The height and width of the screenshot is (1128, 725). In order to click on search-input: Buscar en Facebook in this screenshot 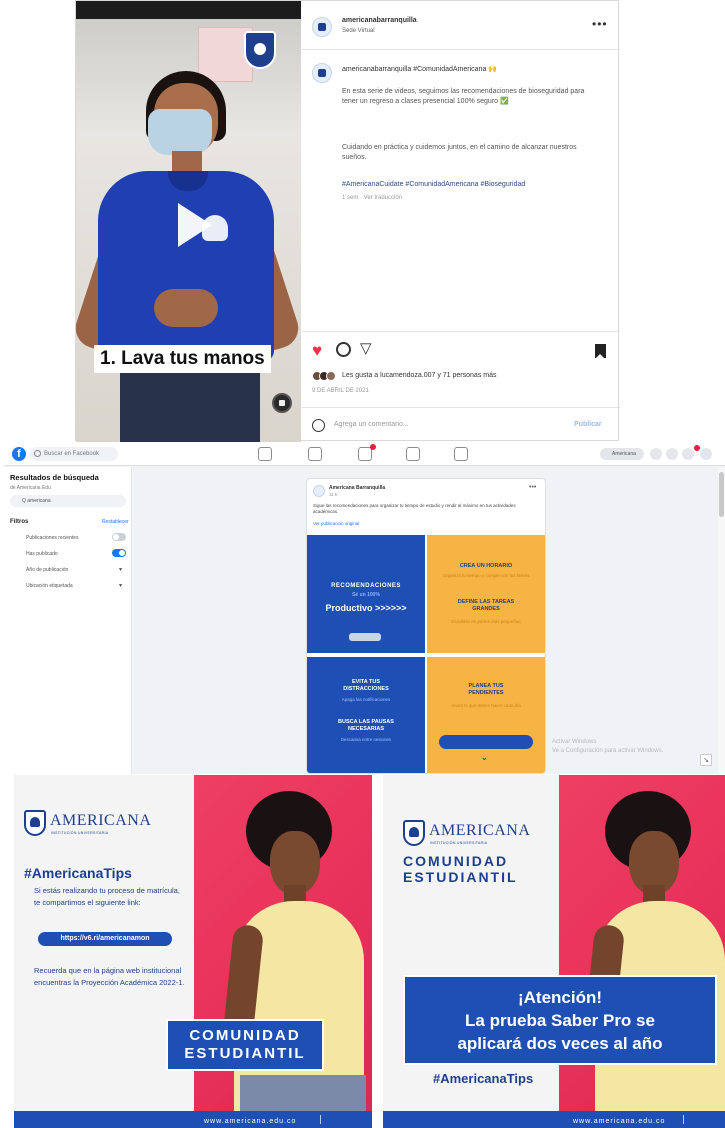, I will do `click(74, 454)`.